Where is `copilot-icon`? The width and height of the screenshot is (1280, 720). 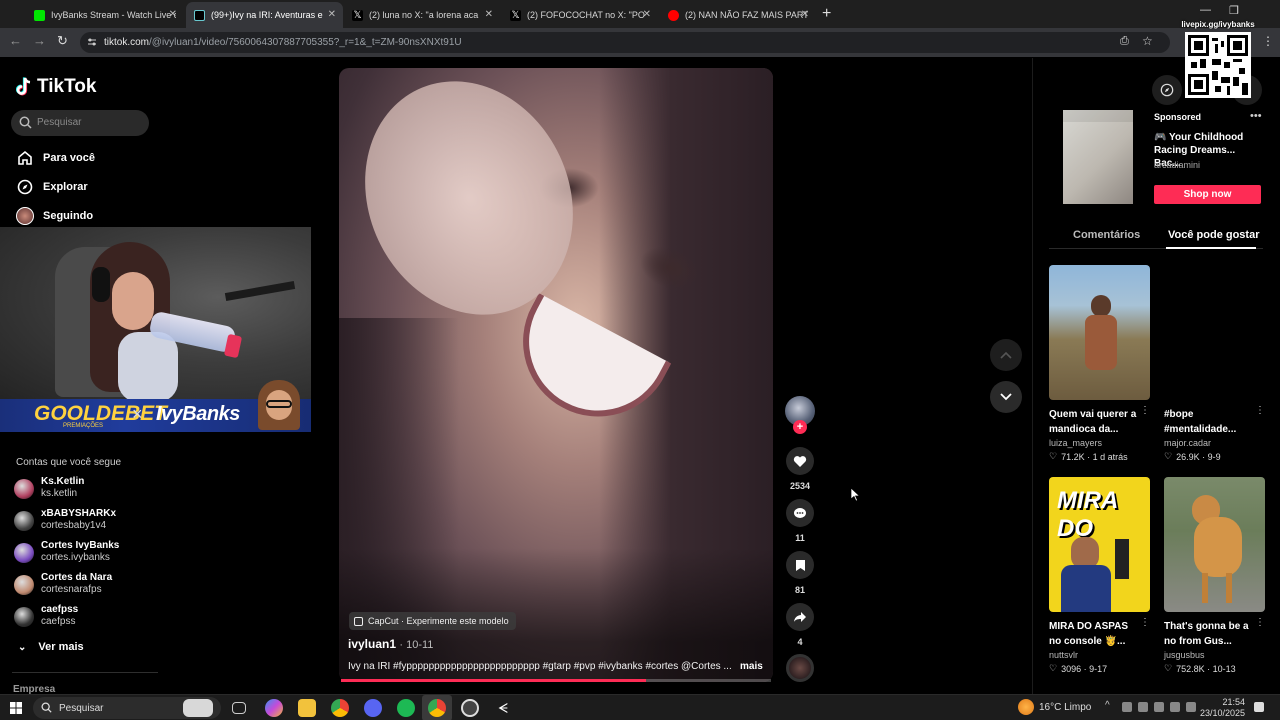
copilot-icon is located at coordinates (274, 708).